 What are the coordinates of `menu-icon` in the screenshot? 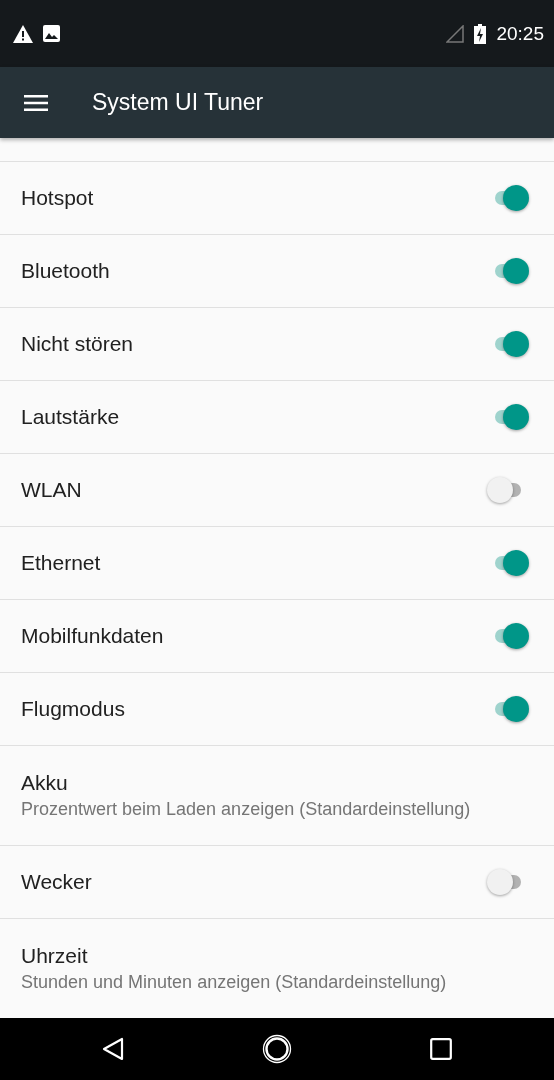 It's located at (36, 102).